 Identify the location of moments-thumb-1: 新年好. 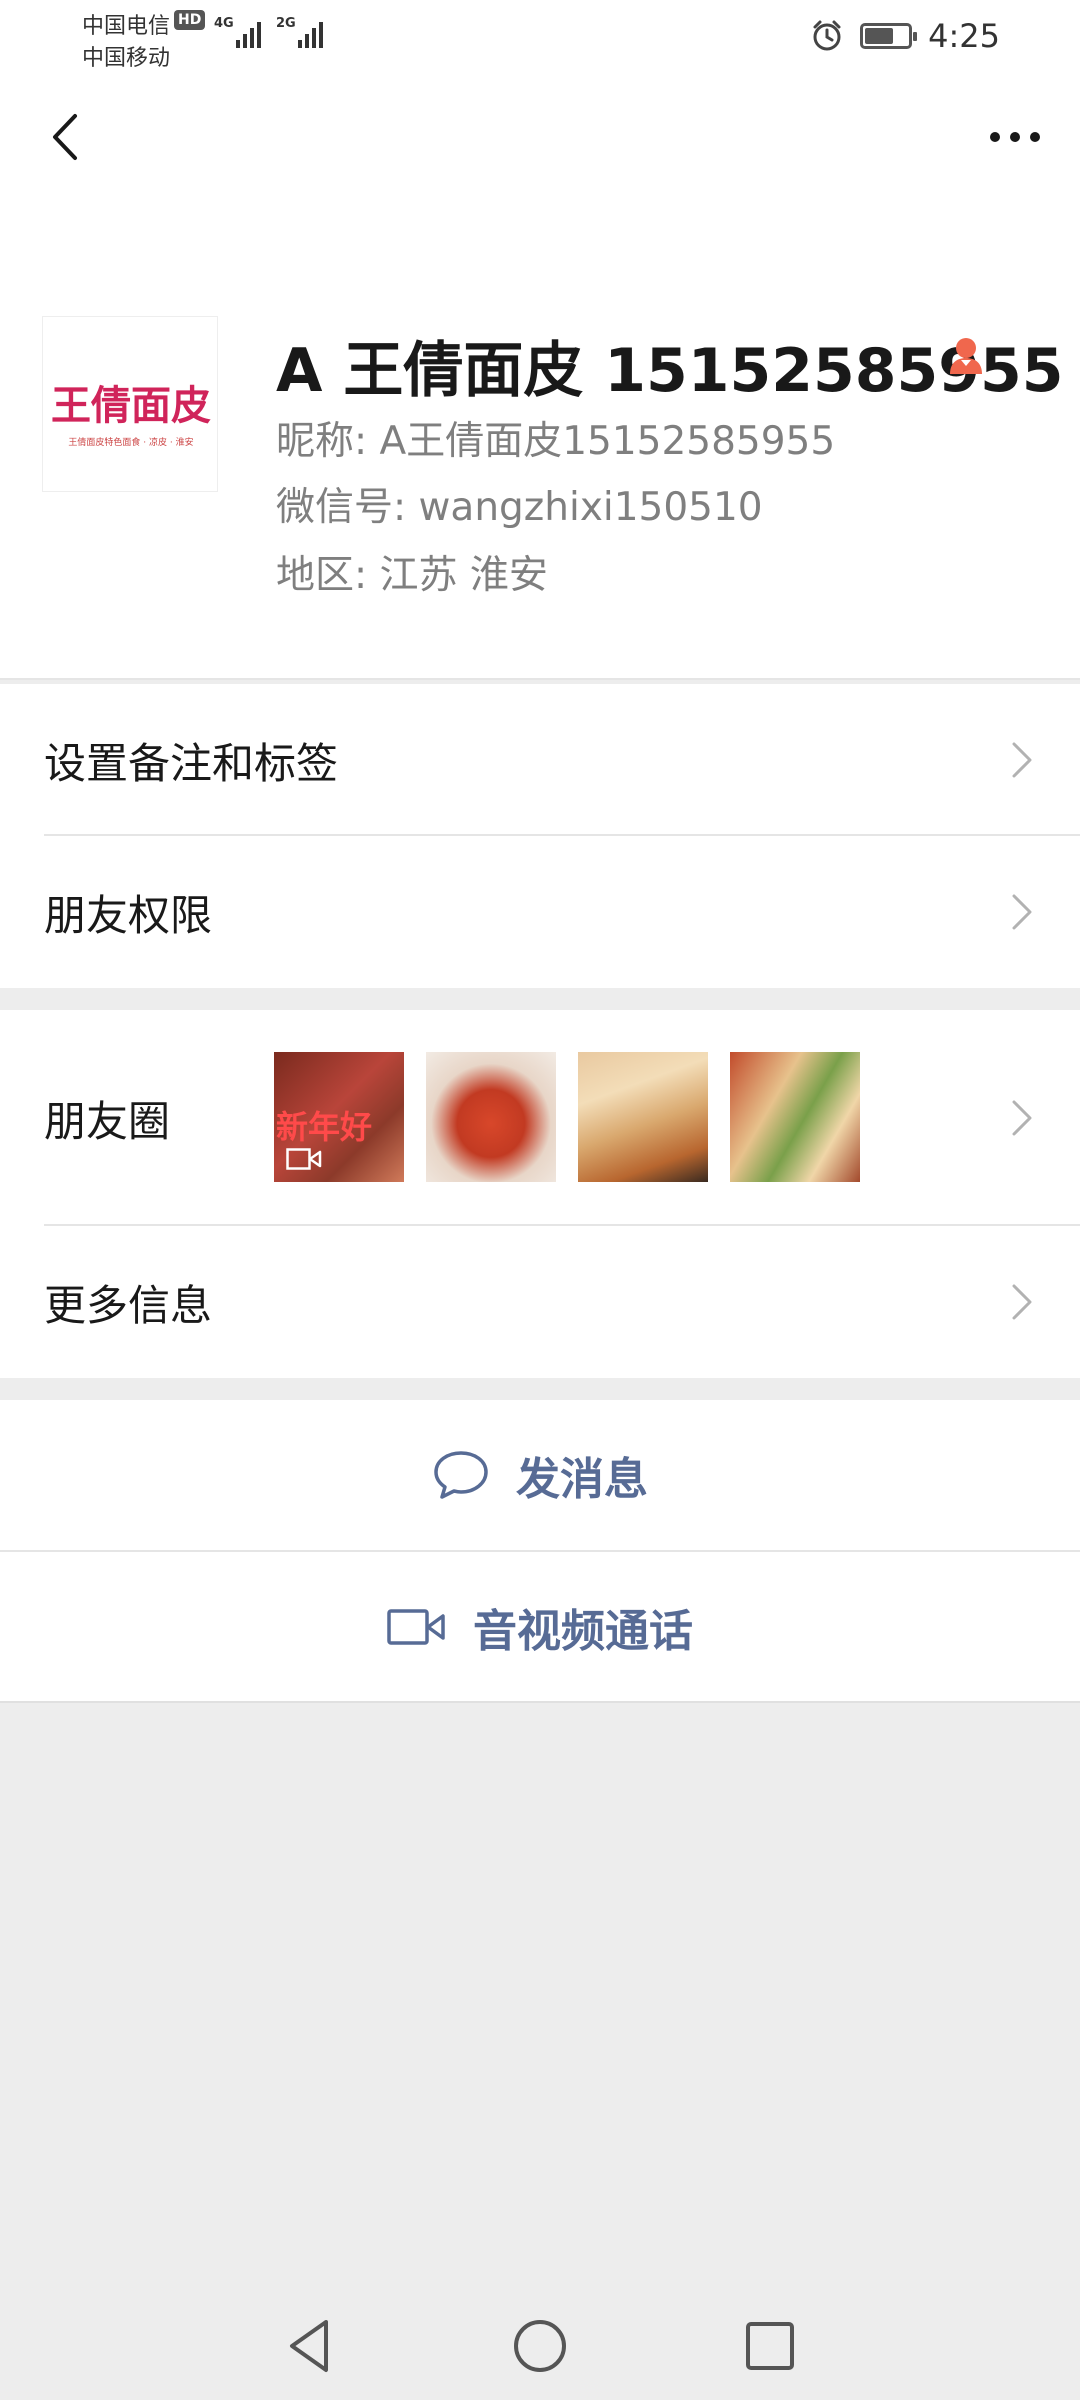
(339, 1117).